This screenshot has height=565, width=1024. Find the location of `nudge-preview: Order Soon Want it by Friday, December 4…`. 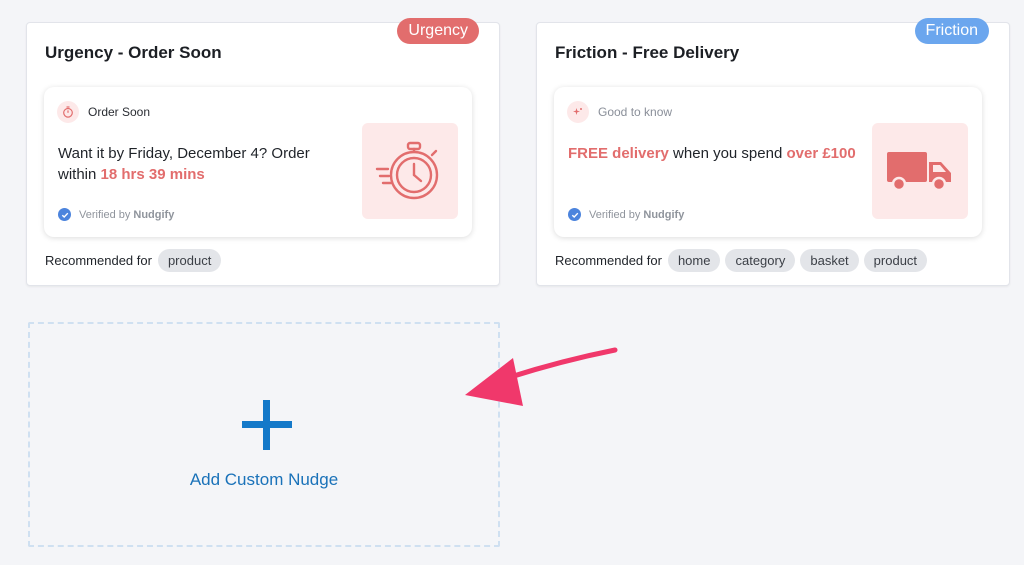

nudge-preview: Order Soon Want it by Friday, December 4… is located at coordinates (258, 162).